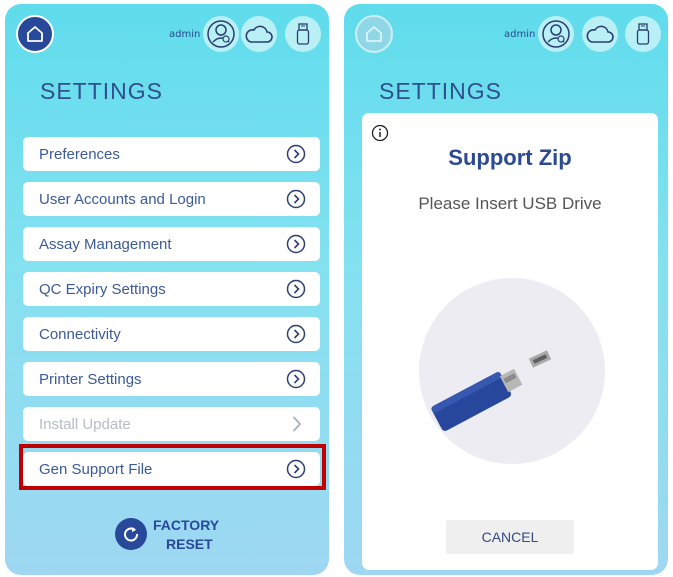  What do you see at coordinates (171, 424) in the screenshot?
I see `menu-item-install-update: Install Update` at bounding box center [171, 424].